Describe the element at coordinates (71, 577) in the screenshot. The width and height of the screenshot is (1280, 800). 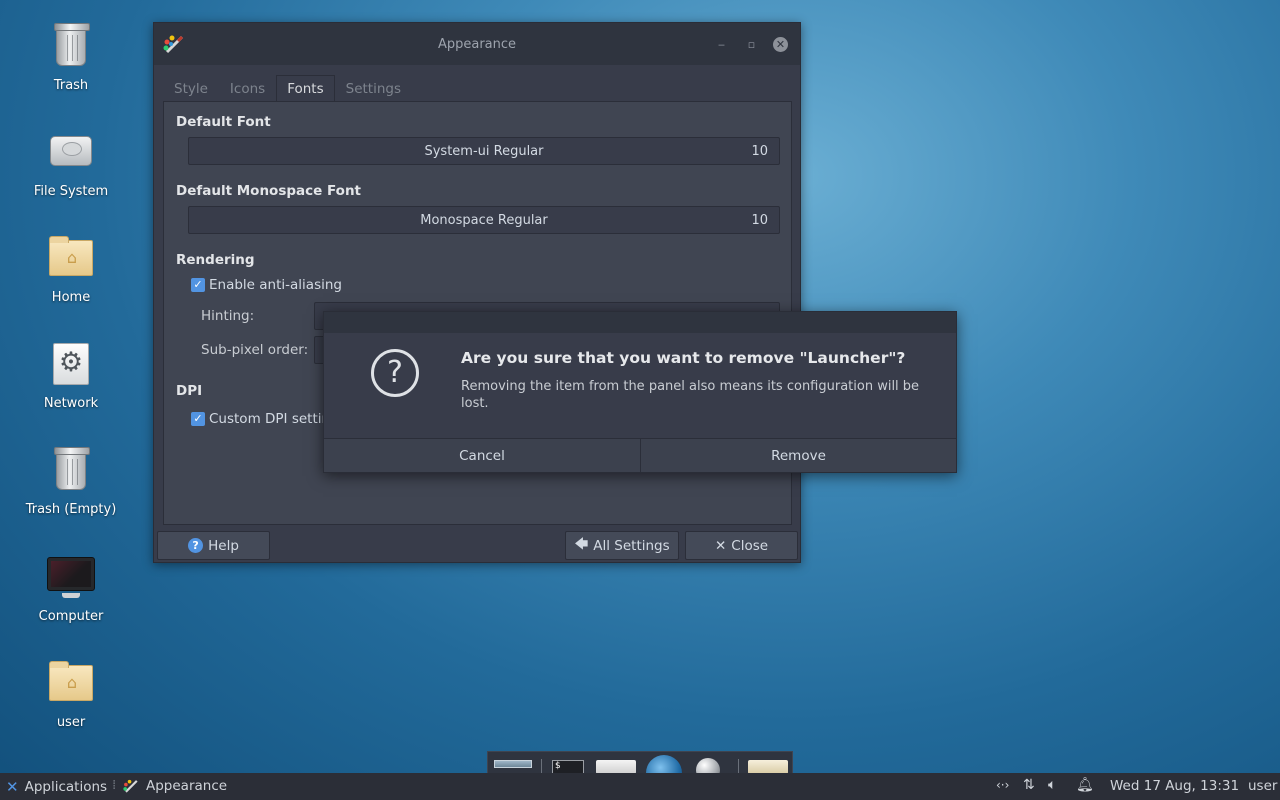
I see `computer-monitor-icon` at that location.